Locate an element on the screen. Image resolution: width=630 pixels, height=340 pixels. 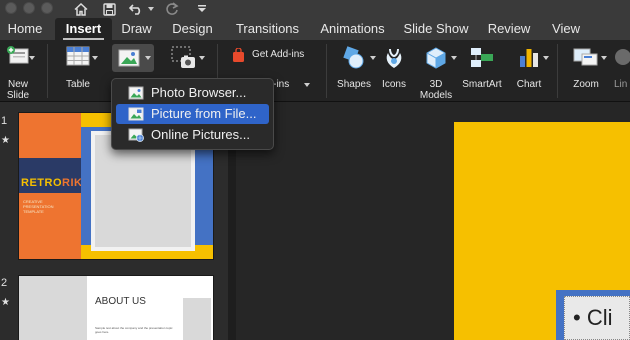
3d-models-dropdown-icon is located at coordinates (454, 58).